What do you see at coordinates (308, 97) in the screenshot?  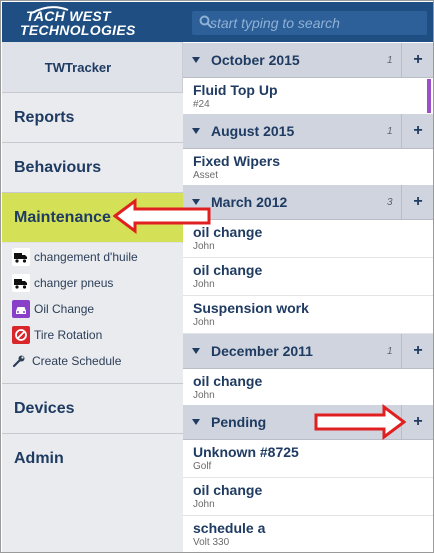 I see `list-item: Fluid Top Up #24` at bounding box center [308, 97].